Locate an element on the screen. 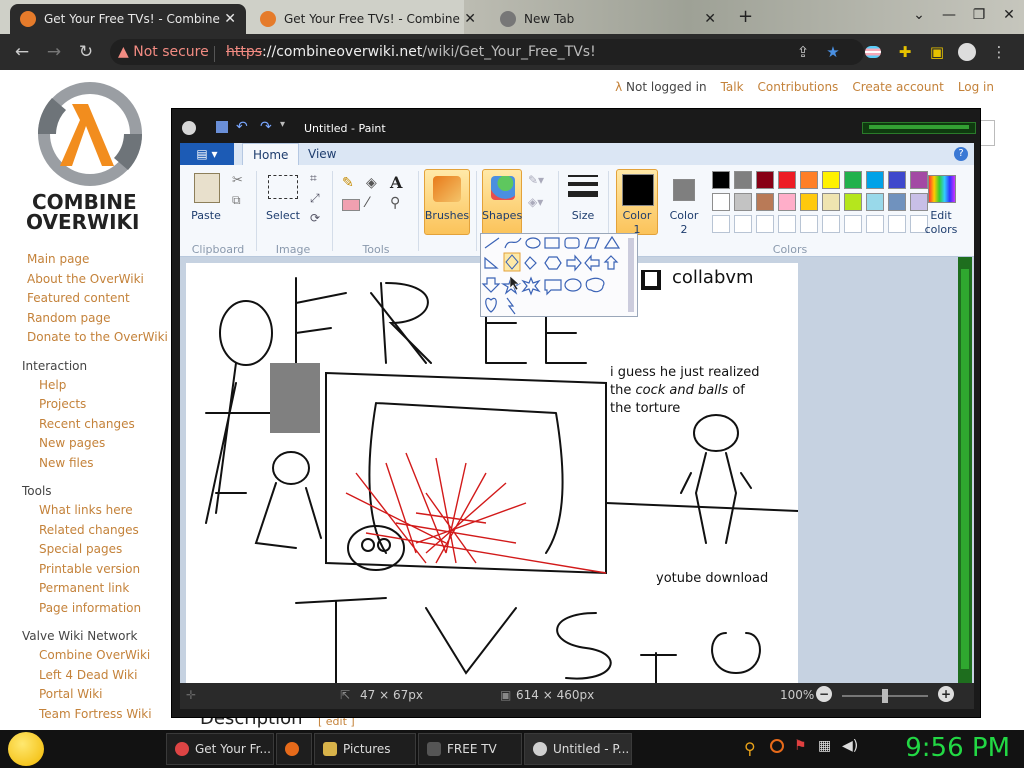 This screenshot has height=768, width=1024. fill-icon: ◈▾ is located at coordinates (535, 202).